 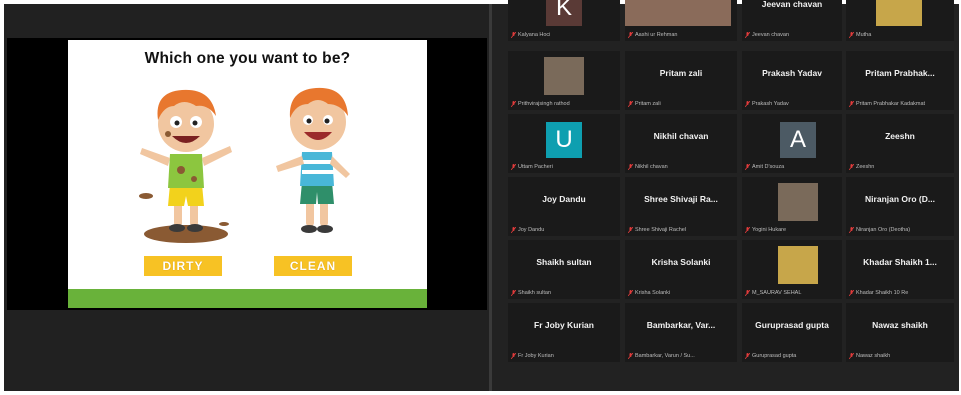 What do you see at coordinates (792, 35) in the screenshot?
I see `participant-label: Jeevan chavan` at bounding box center [792, 35].